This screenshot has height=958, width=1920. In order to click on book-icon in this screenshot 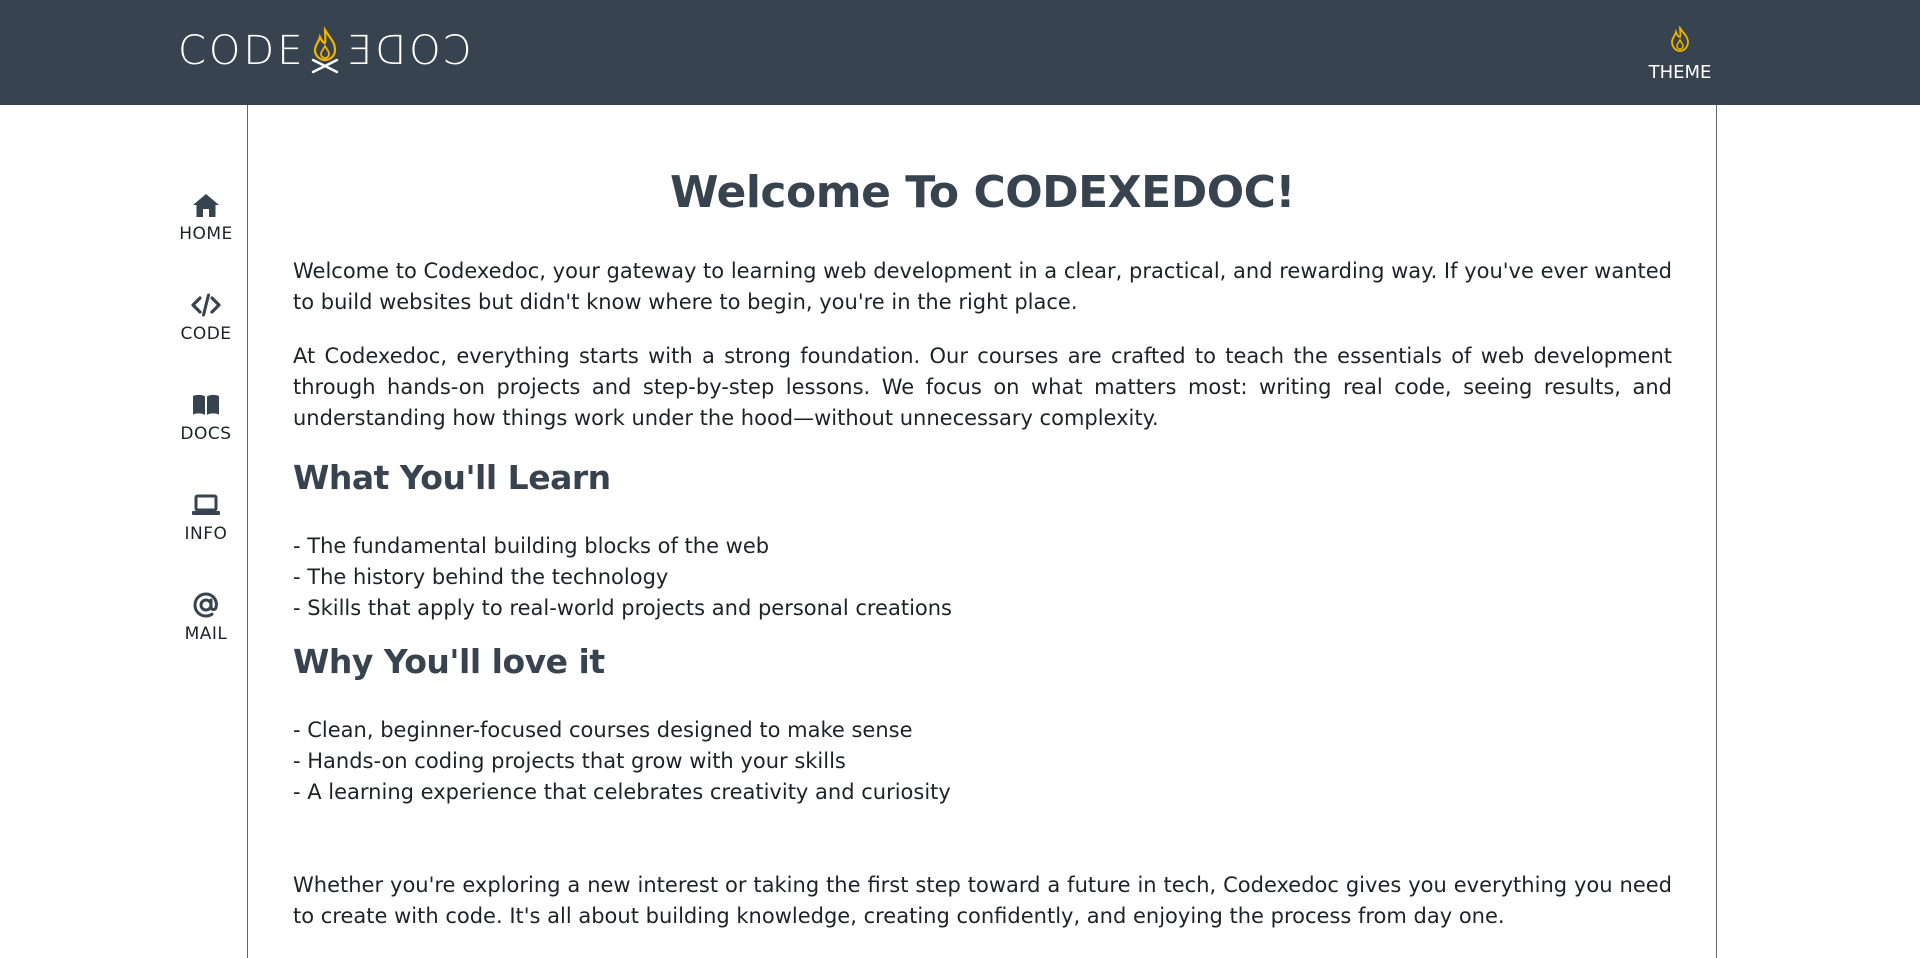, I will do `click(206, 405)`.